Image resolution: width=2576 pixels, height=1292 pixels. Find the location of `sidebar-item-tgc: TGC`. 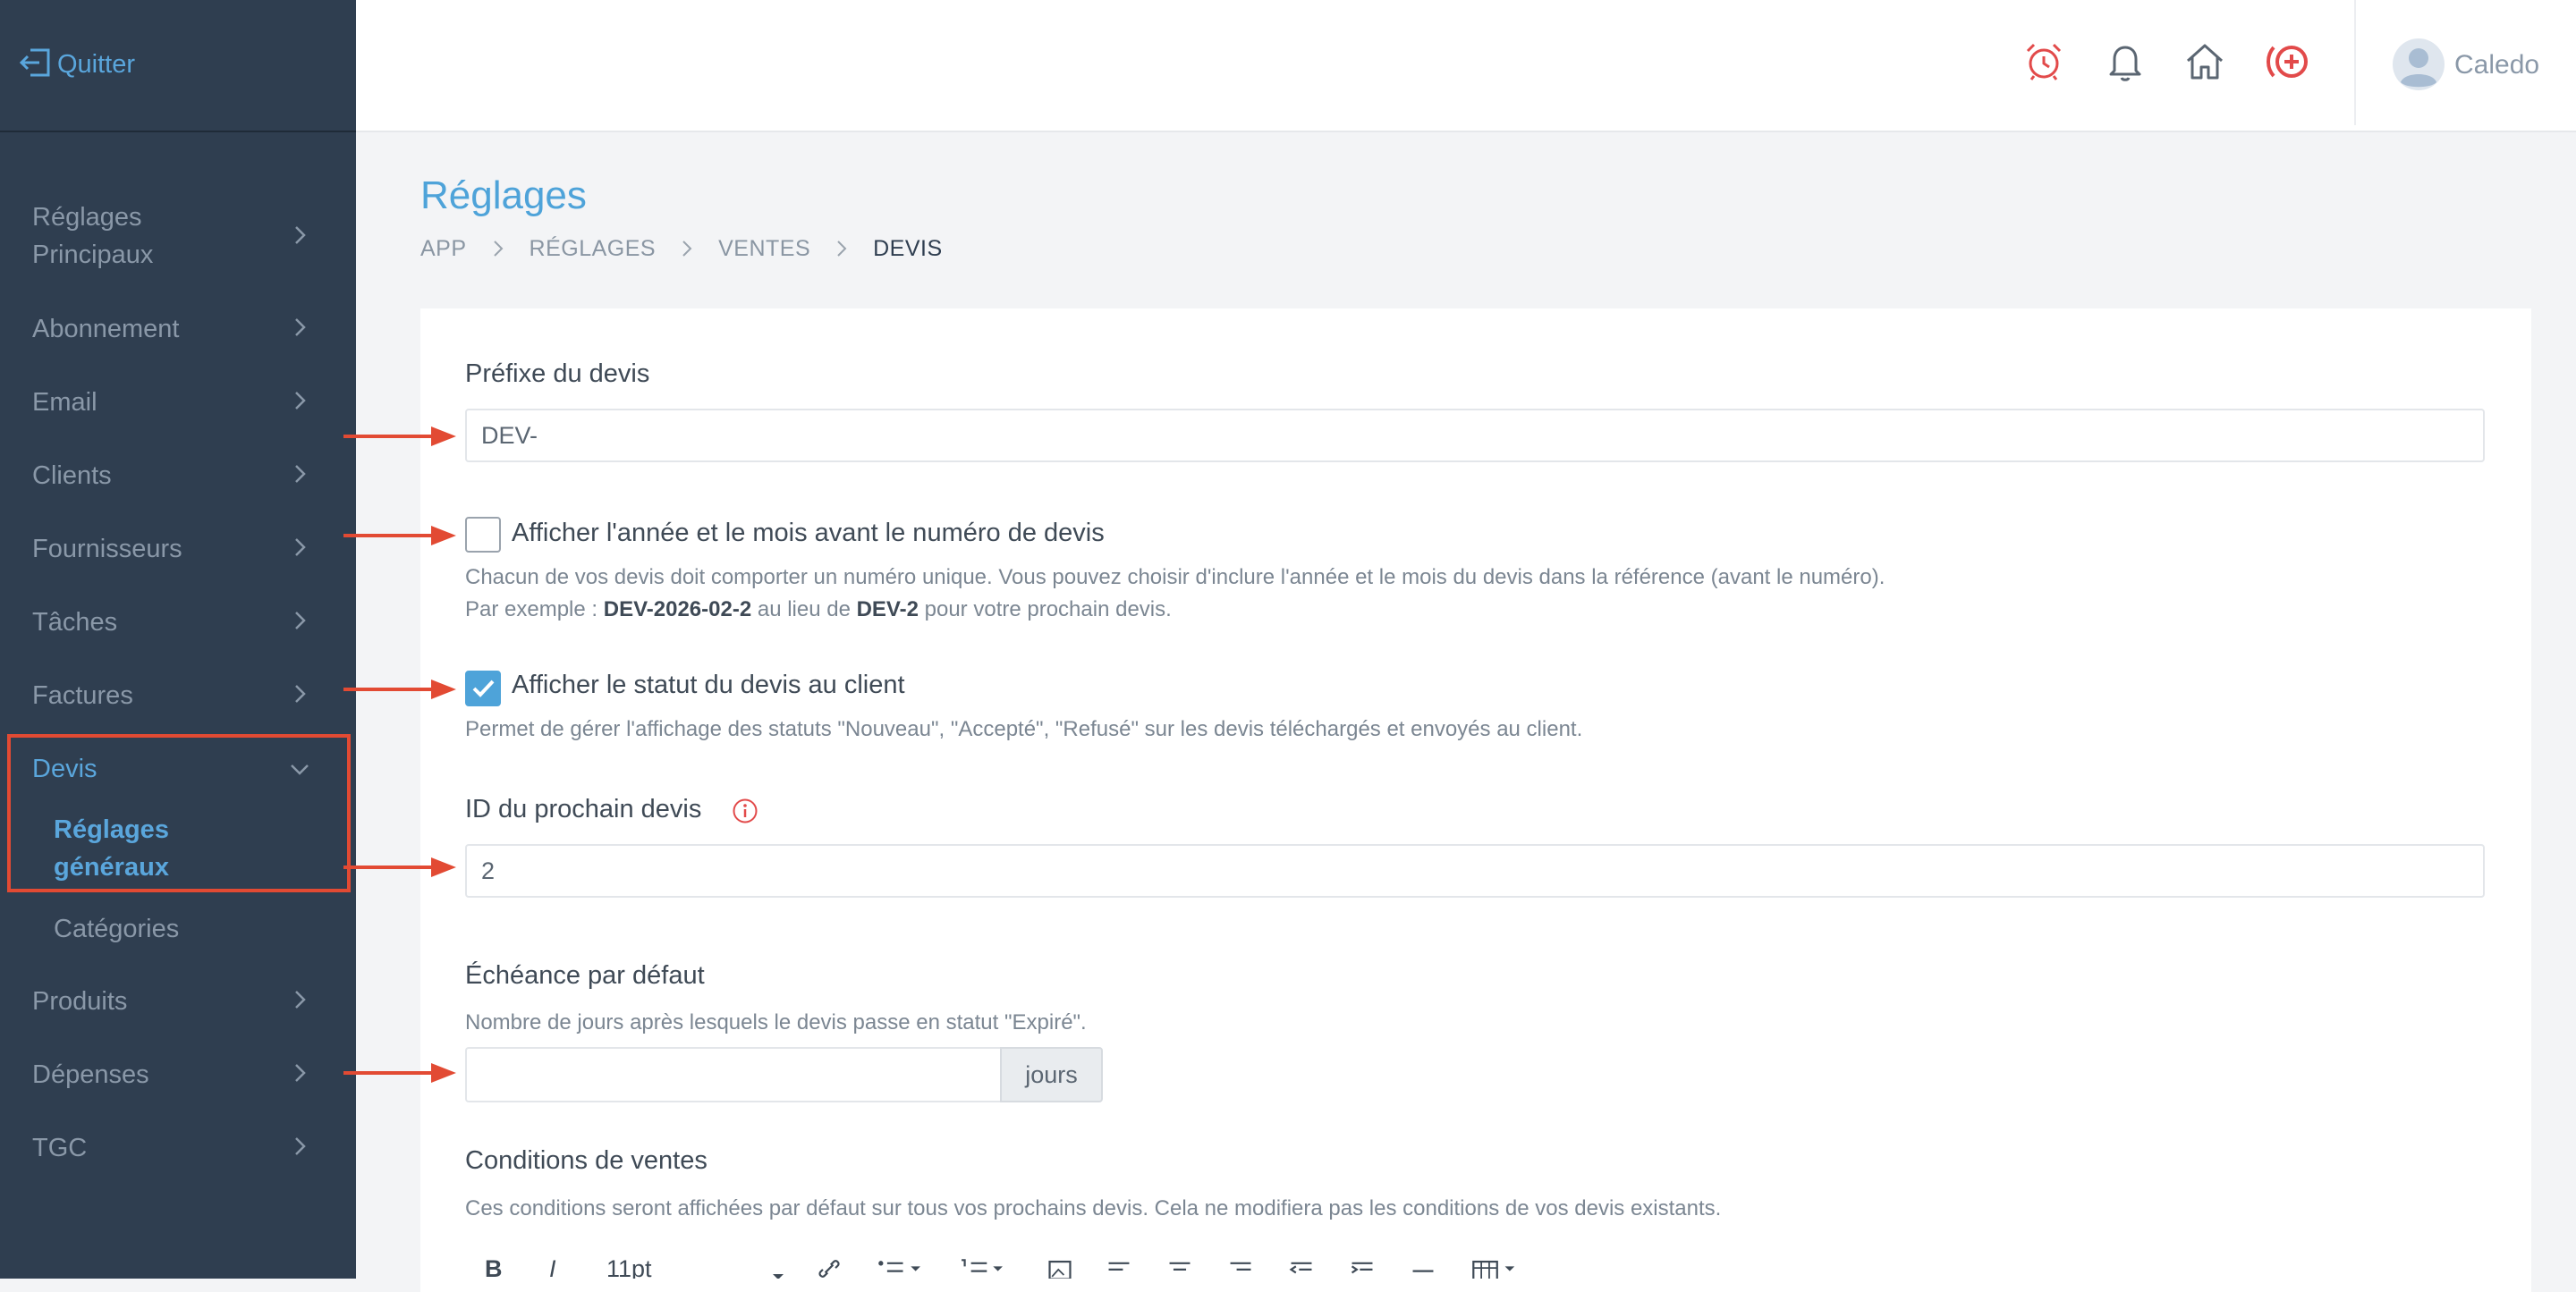

sidebar-item-tgc: TGC is located at coordinates (178, 1148).